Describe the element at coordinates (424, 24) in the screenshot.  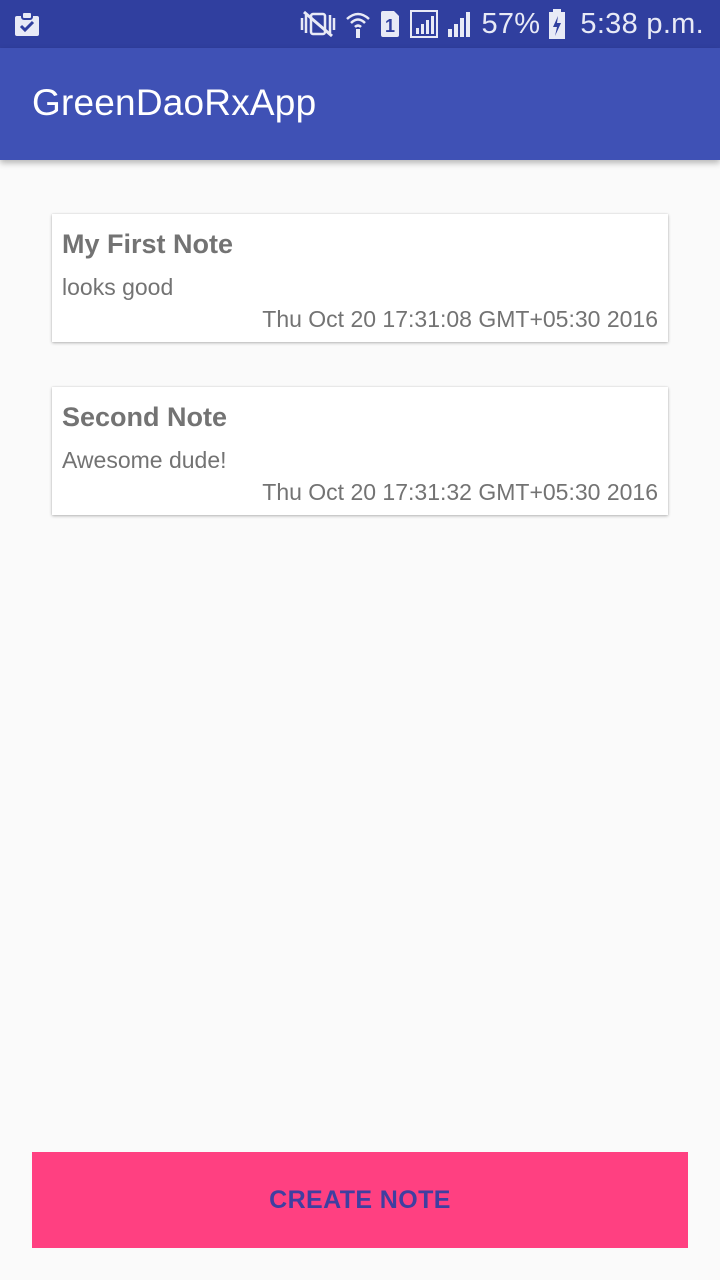
I see `signal-1-icon` at that location.